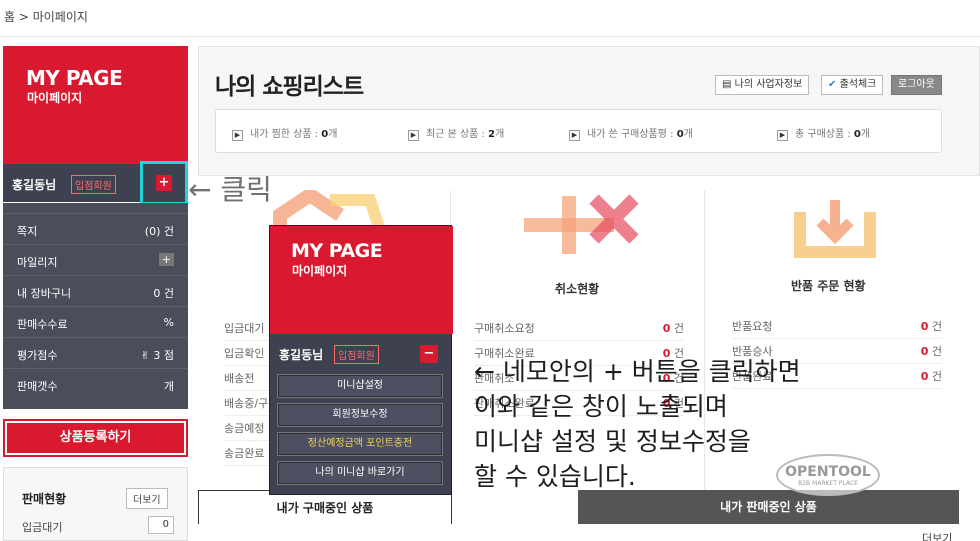  I want to click on sales-waiting-value: 0, so click(161, 525).